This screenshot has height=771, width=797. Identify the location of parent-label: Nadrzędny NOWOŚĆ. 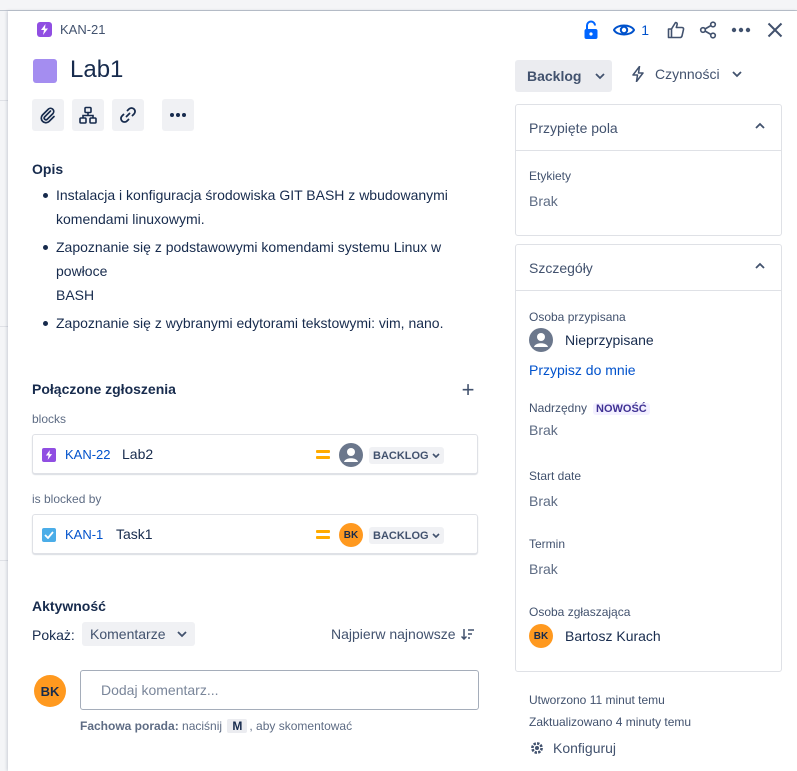
(589, 408).